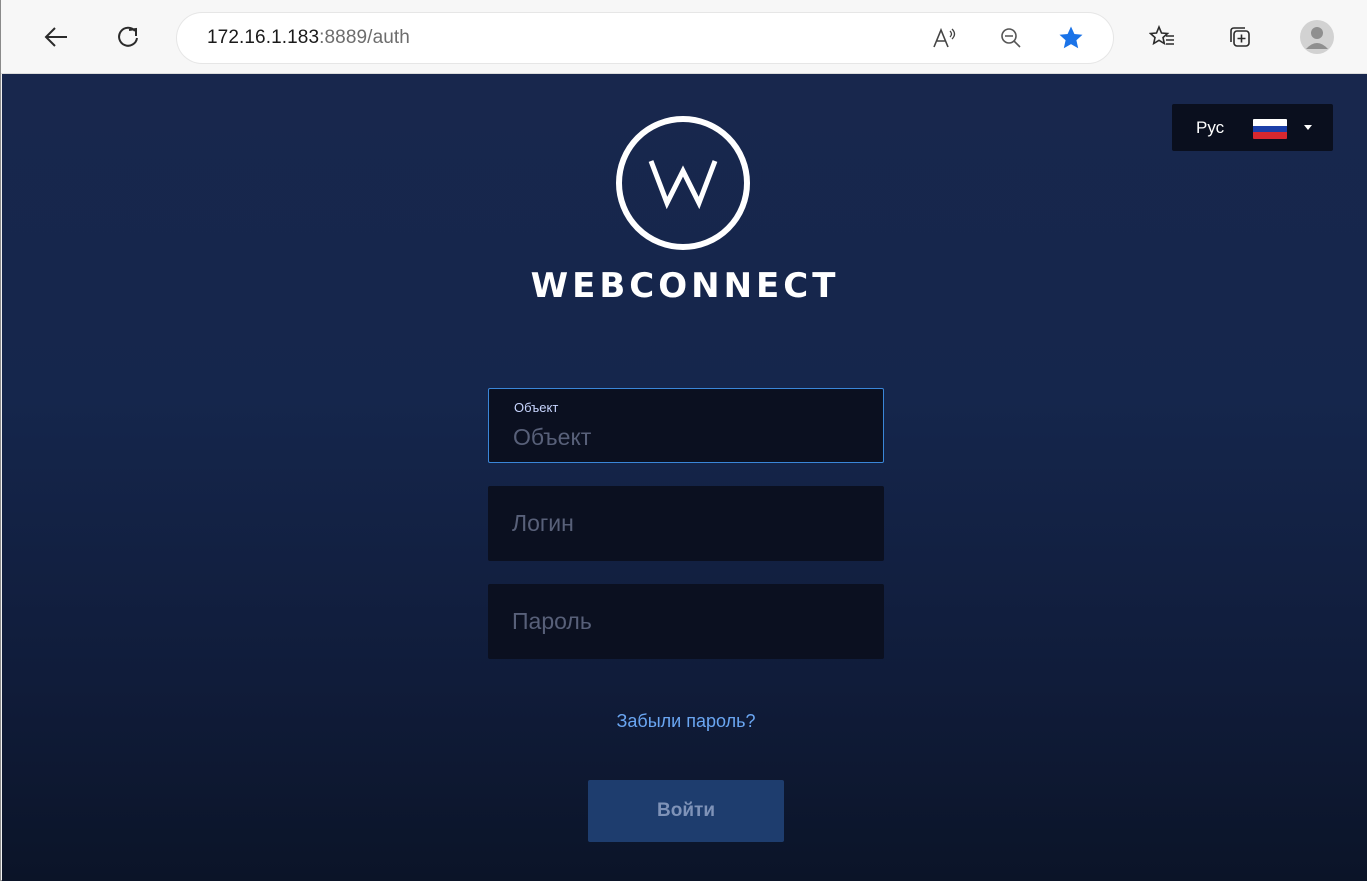  Describe the element at coordinates (1011, 38) in the screenshot. I see `zoom-out-icon` at that location.